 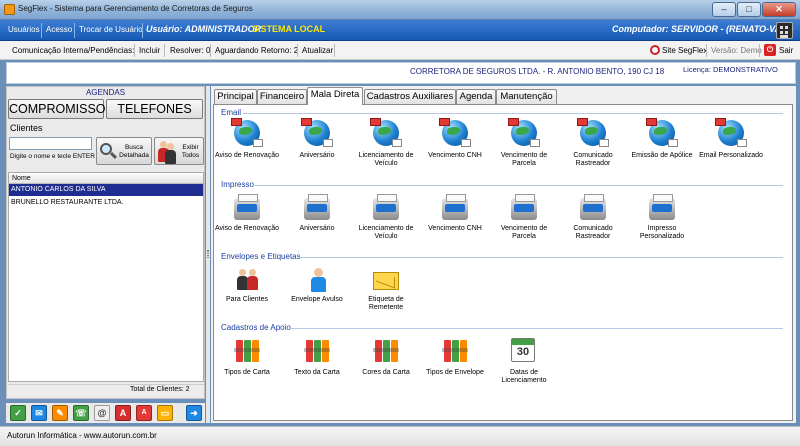 I want to click on clientes-label: Clientes, so click(x=26, y=128).